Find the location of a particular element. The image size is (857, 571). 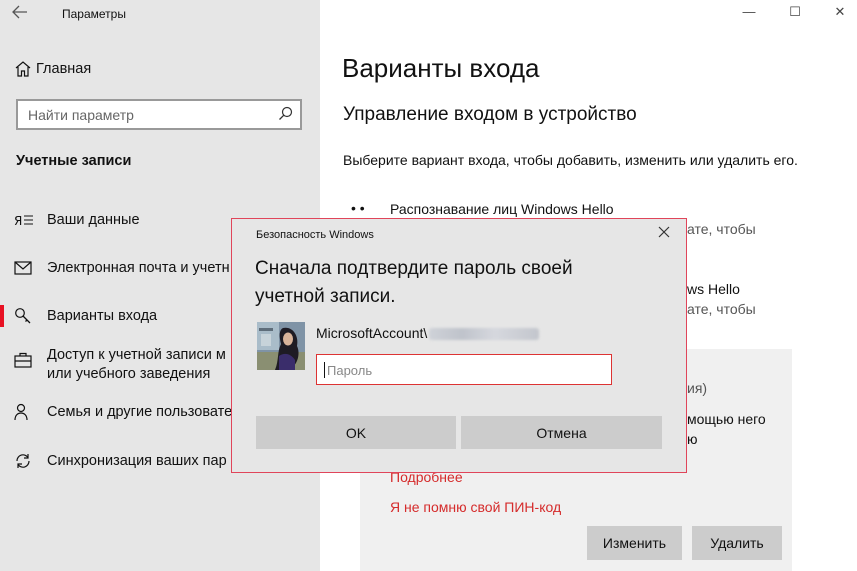

search-input: Найти параметр is located at coordinates (159, 114).